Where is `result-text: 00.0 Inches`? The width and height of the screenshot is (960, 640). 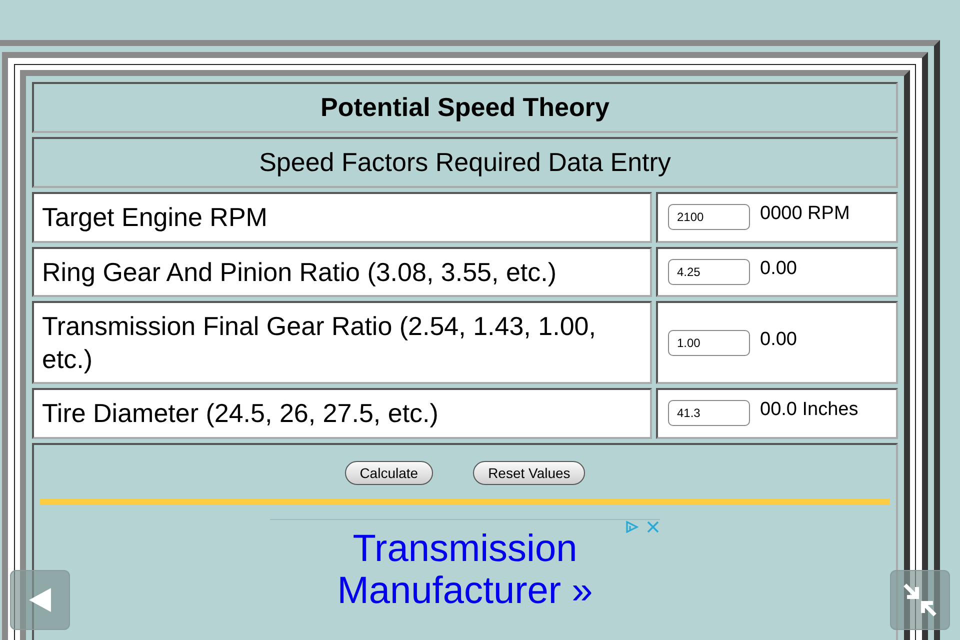
result-text: 00.0 Inches is located at coordinates (809, 410).